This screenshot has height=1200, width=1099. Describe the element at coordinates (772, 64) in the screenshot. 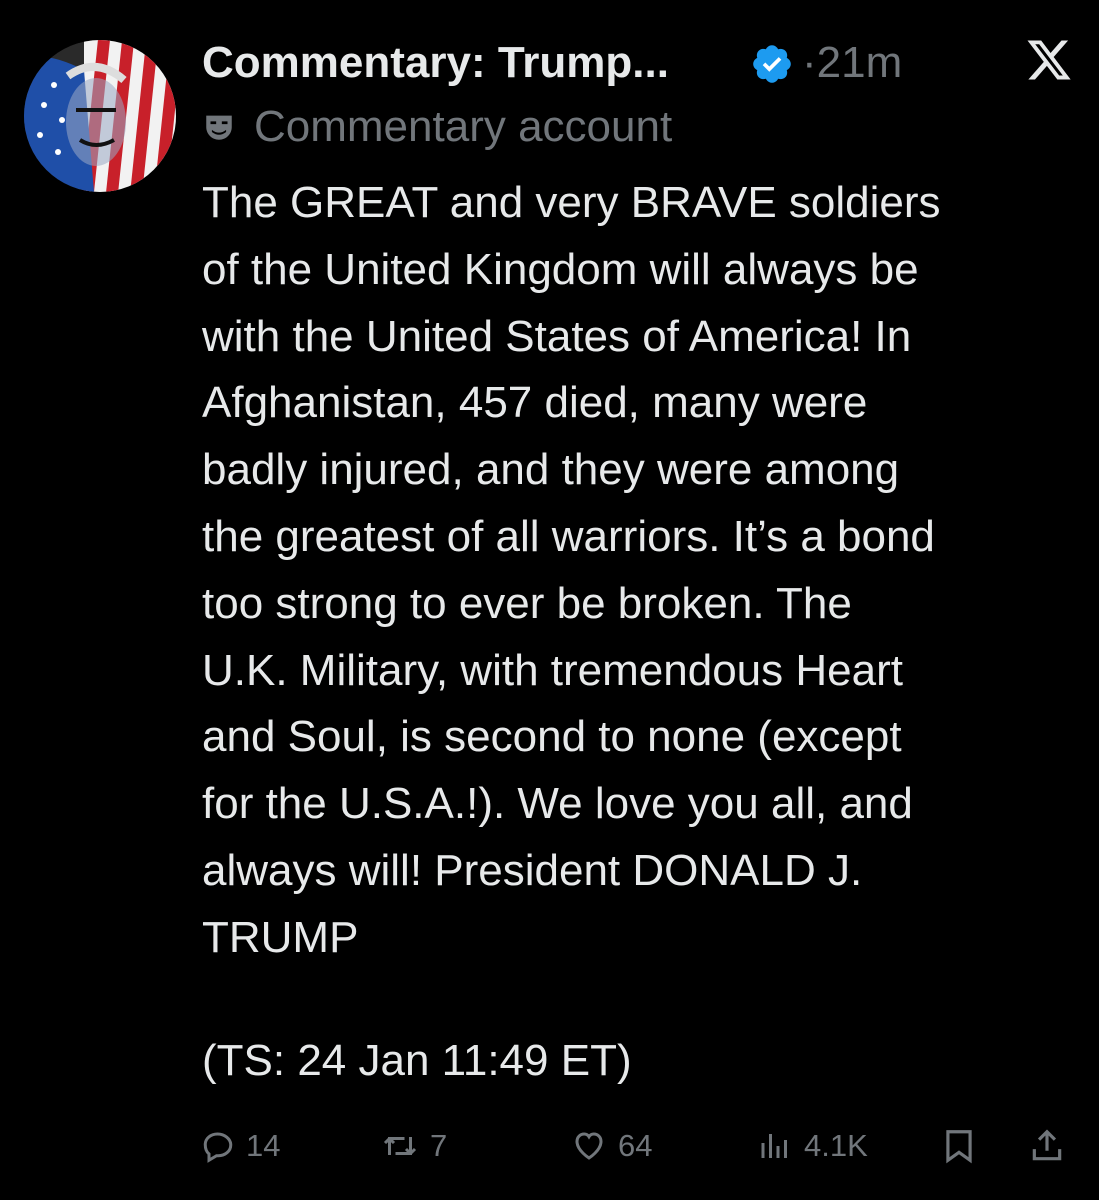

I see `verified-badge-icon` at that location.